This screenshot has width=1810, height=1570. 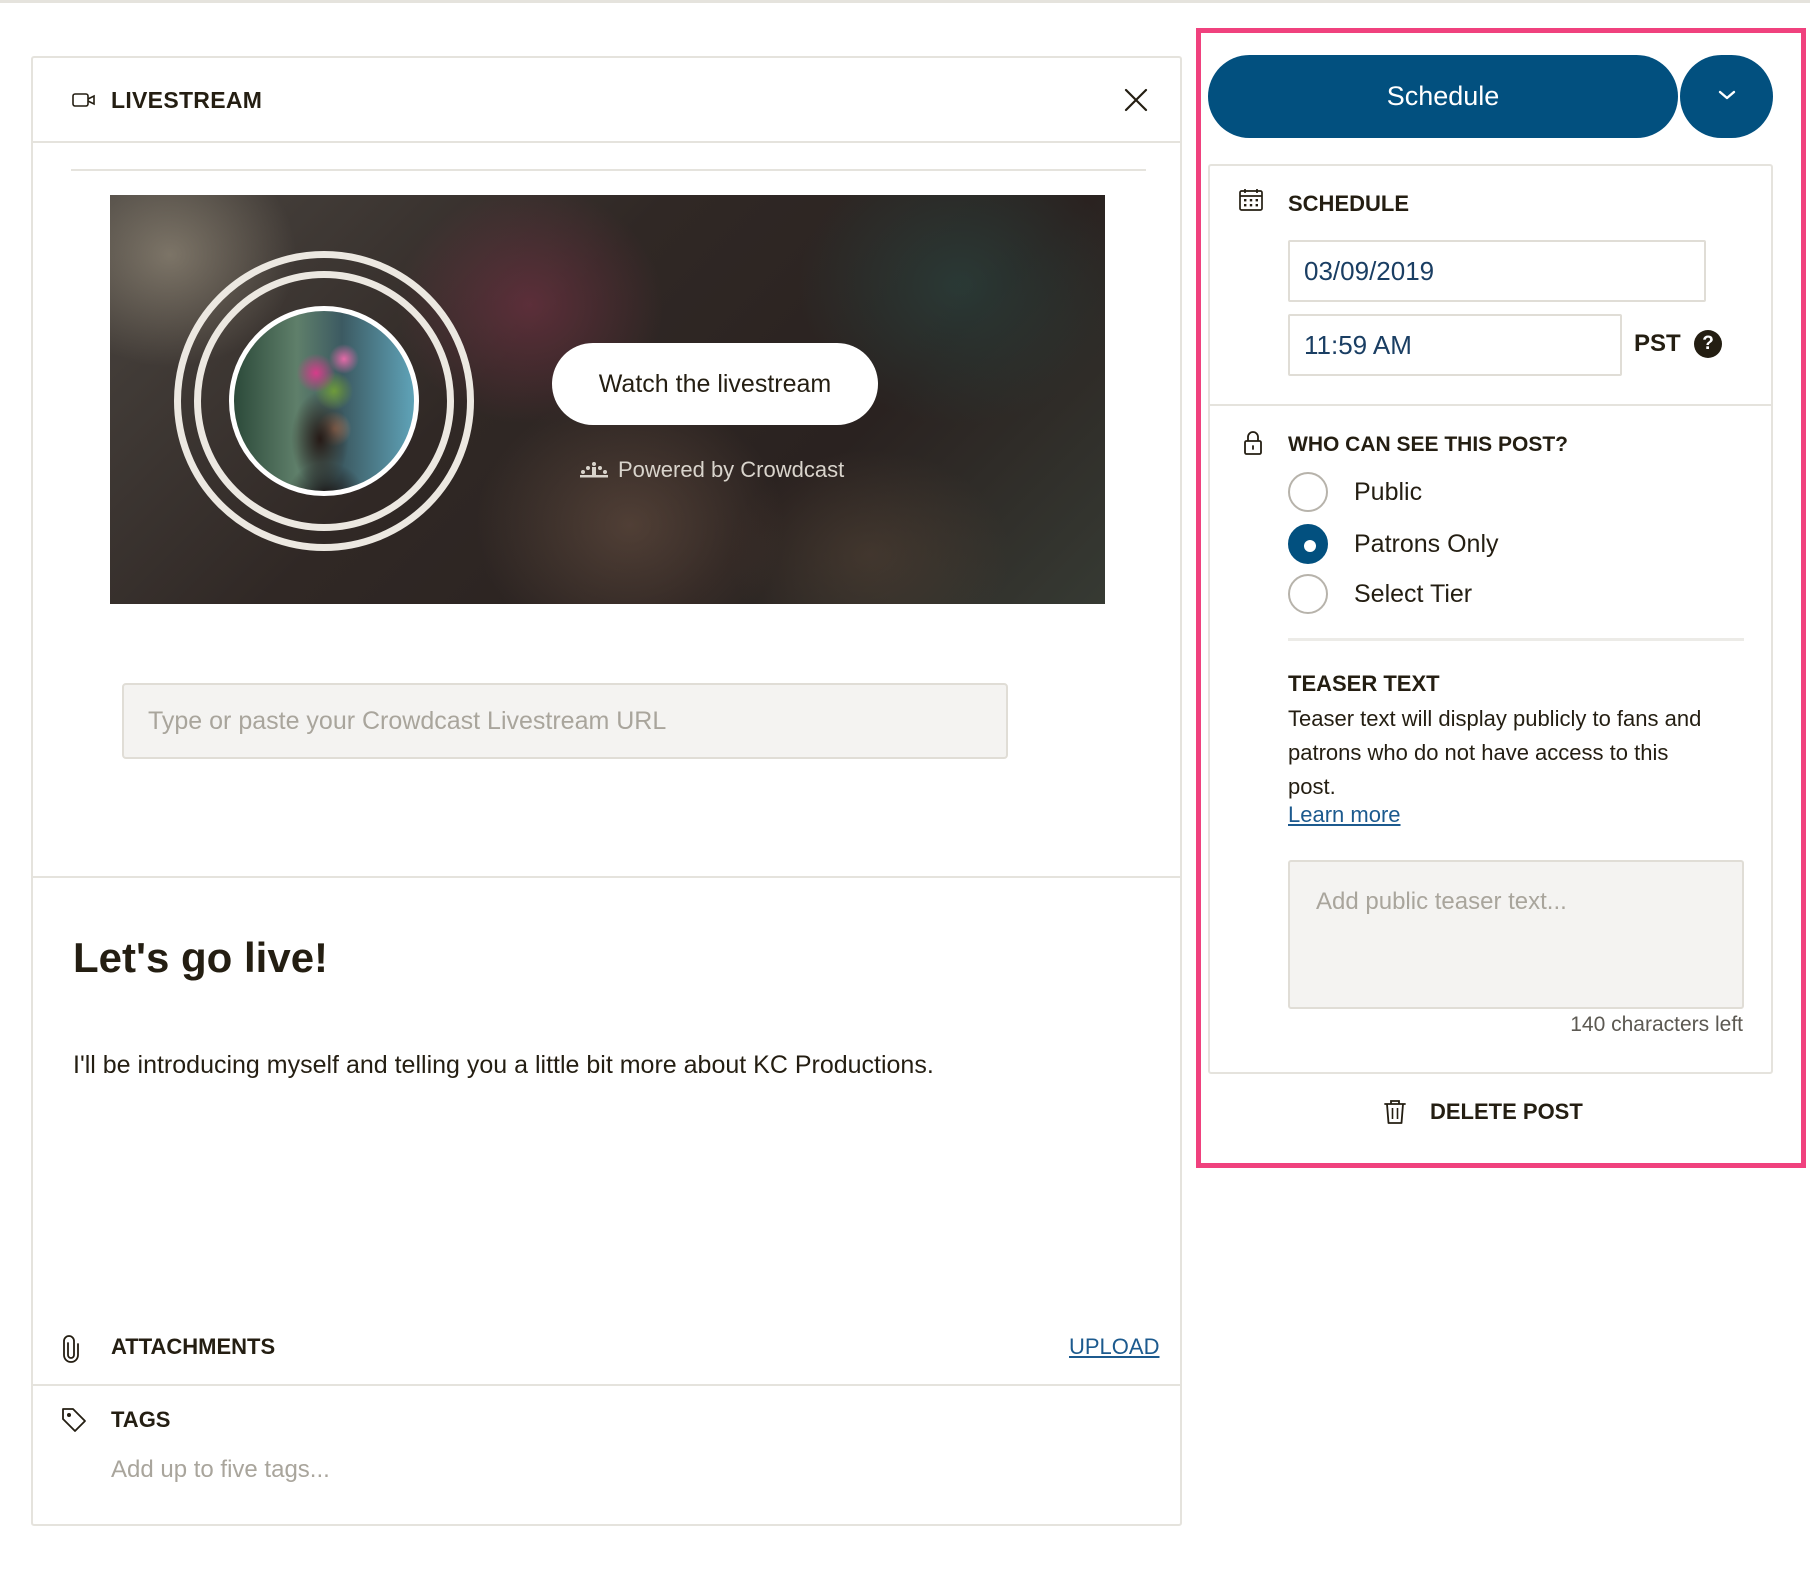 What do you see at coordinates (594, 470) in the screenshot?
I see `audience-icon` at bounding box center [594, 470].